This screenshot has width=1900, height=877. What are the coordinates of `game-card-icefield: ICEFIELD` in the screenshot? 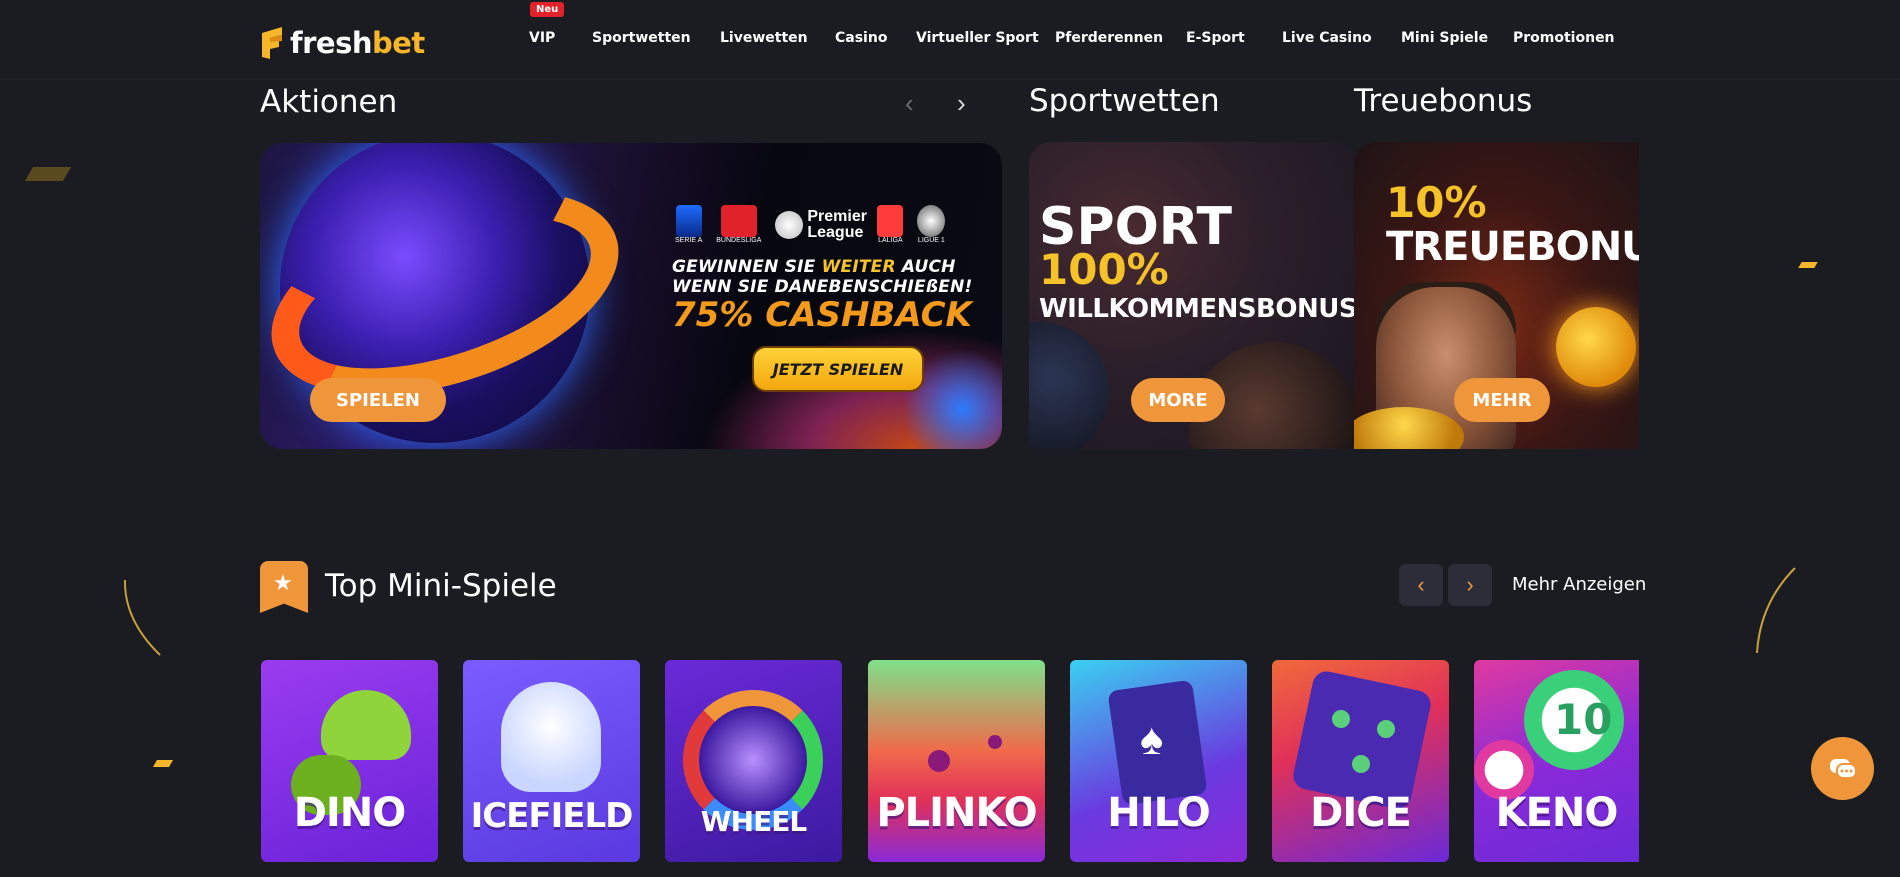 It's located at (551, 761).